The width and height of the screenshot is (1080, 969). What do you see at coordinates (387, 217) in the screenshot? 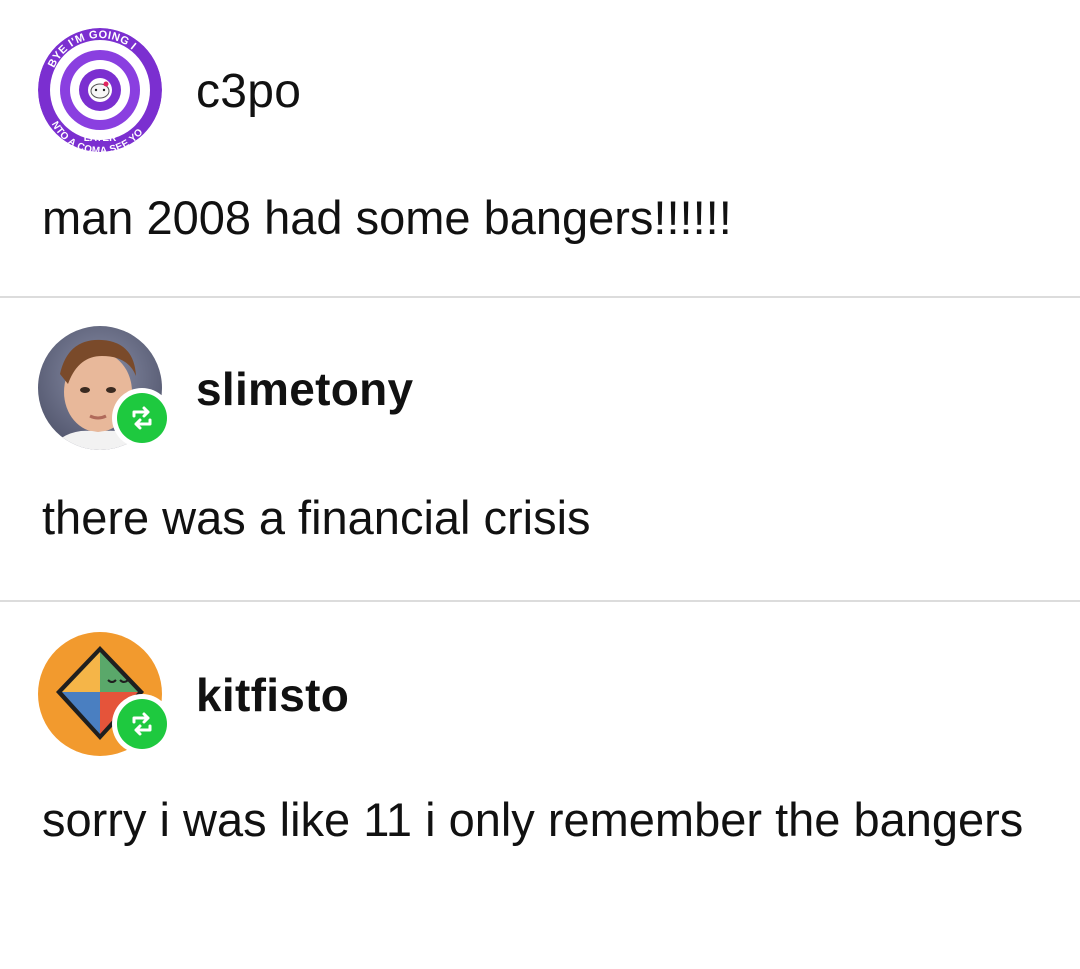
I see `post-body: man 2008 had some bangers!!!!!!` at bounding box center [387, 217].